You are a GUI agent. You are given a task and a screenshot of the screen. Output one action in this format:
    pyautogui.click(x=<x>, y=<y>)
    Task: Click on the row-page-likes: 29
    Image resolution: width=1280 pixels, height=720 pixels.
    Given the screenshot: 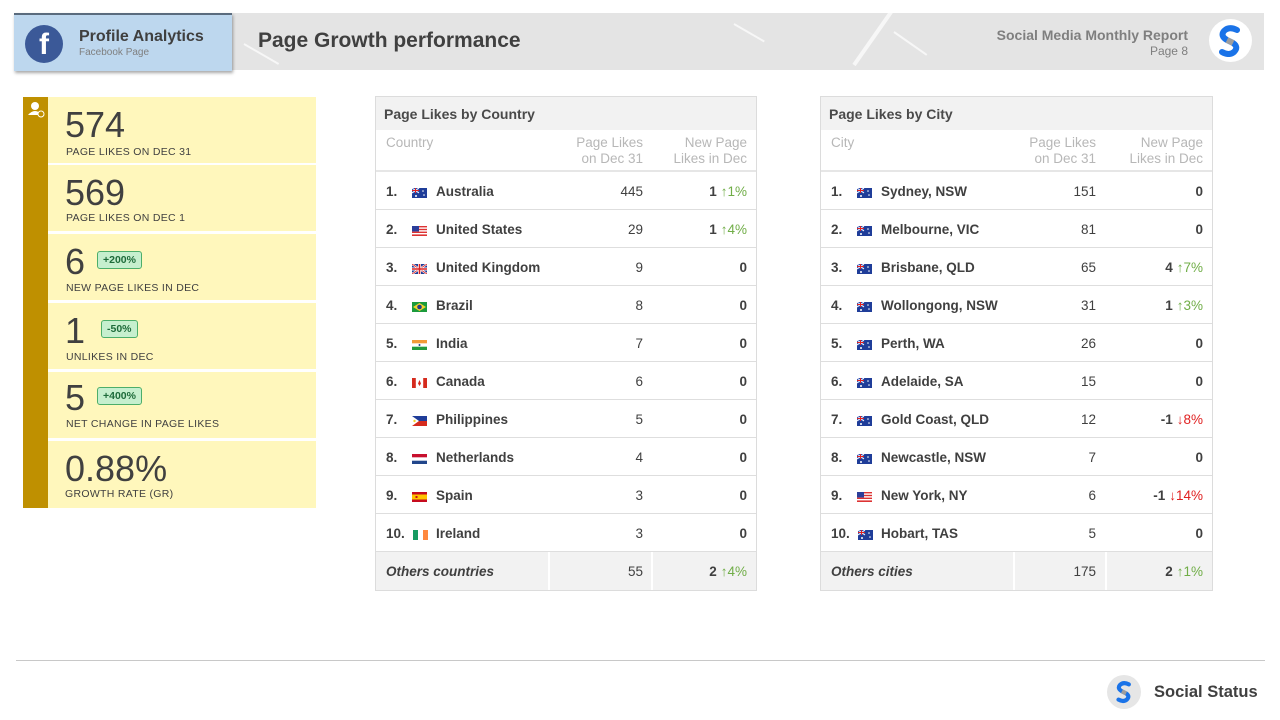 What is the action you would take?
    pyautogui.click(x=635, y=229)
    